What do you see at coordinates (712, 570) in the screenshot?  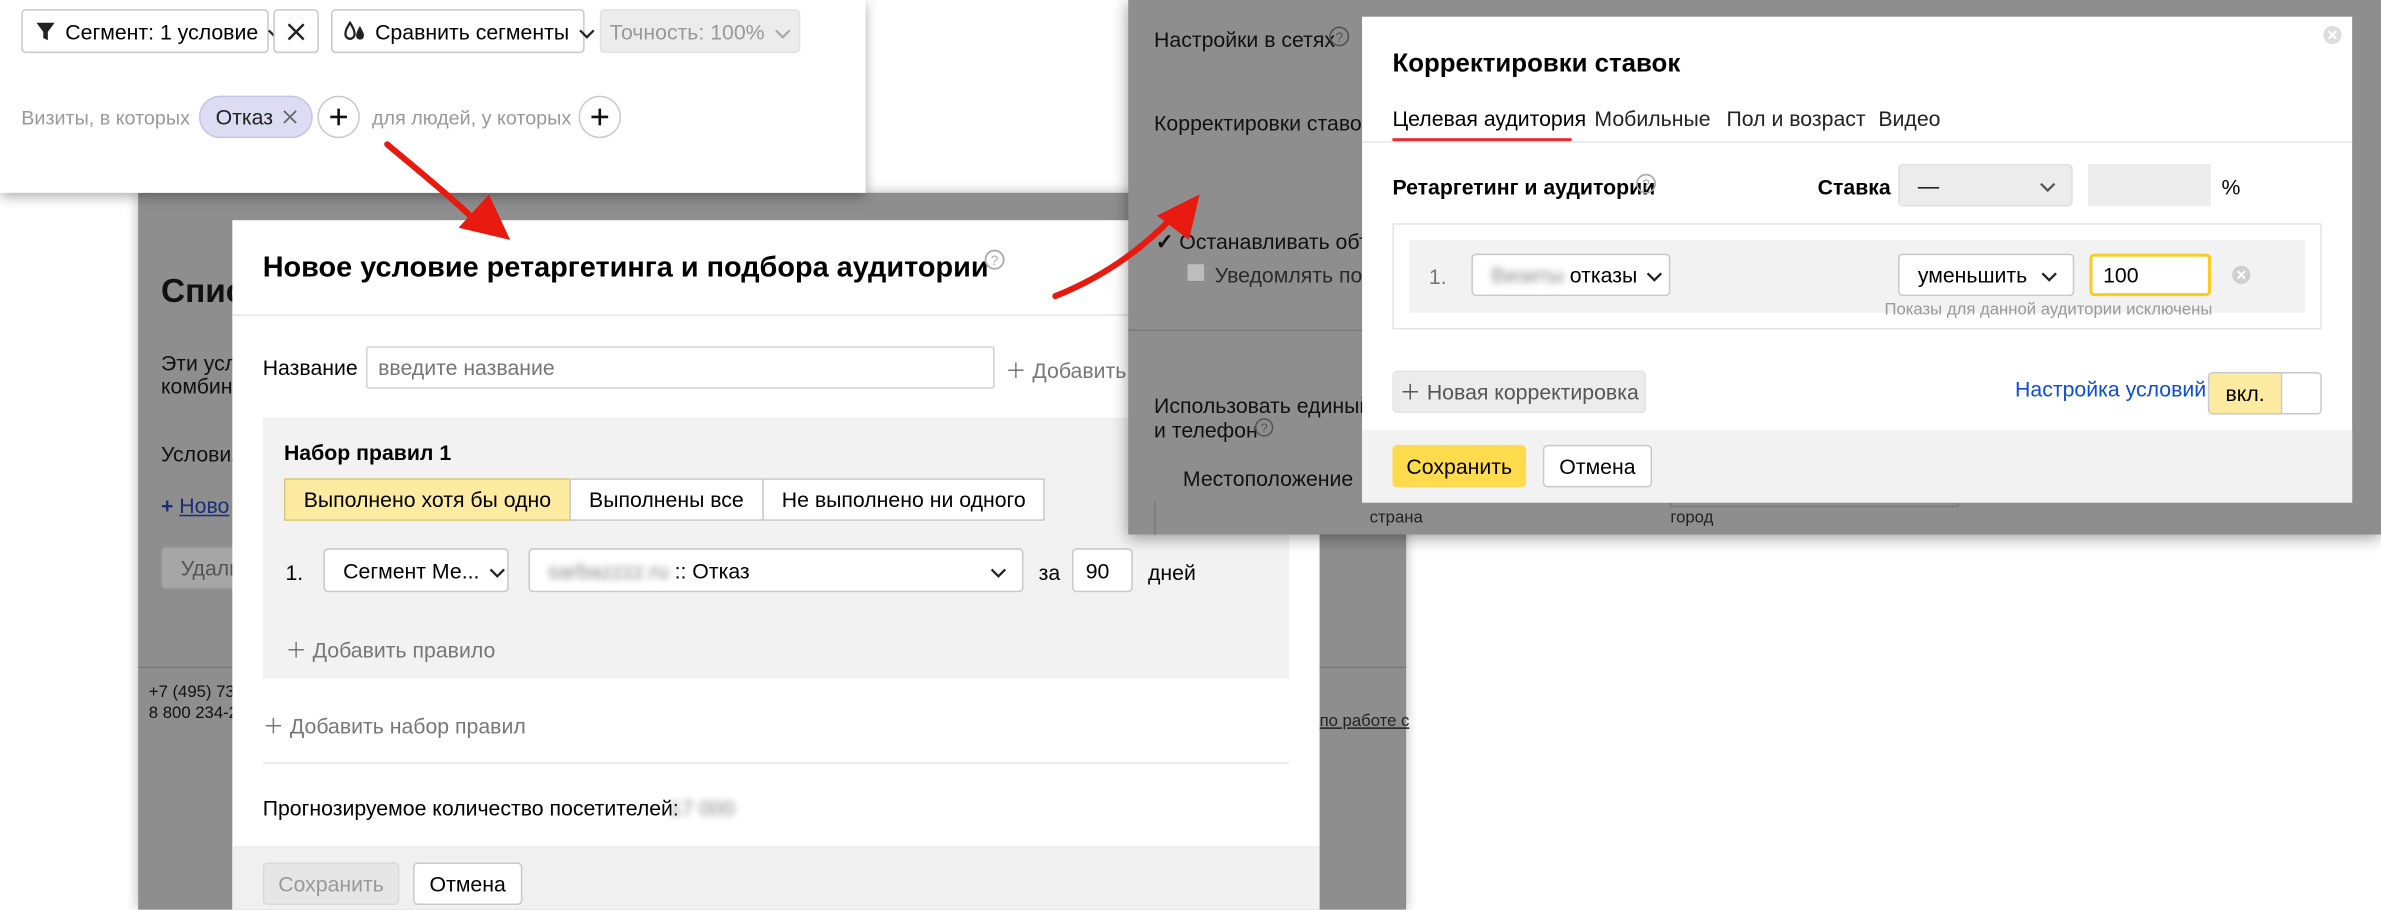 I see `rule-goal-suffix: :: Отказ` at bounding box center [712, 570].